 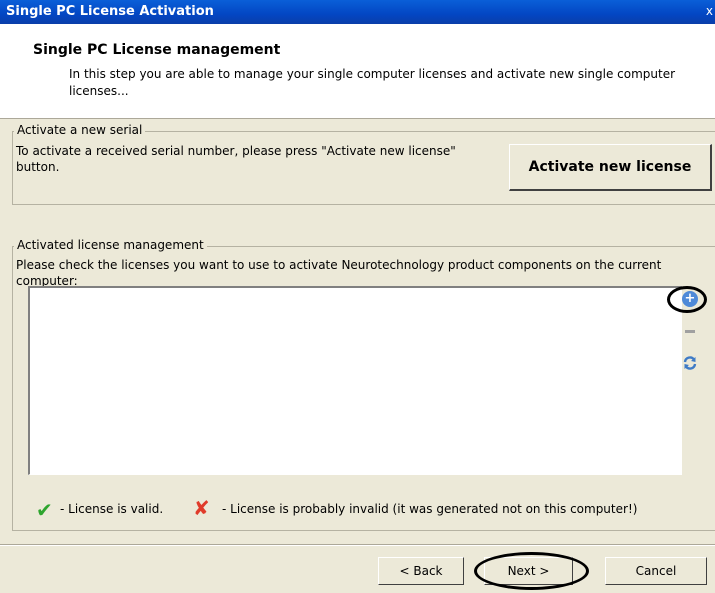 I want to click on window-title: Single PC License Activation, so click(x=110, y=11).